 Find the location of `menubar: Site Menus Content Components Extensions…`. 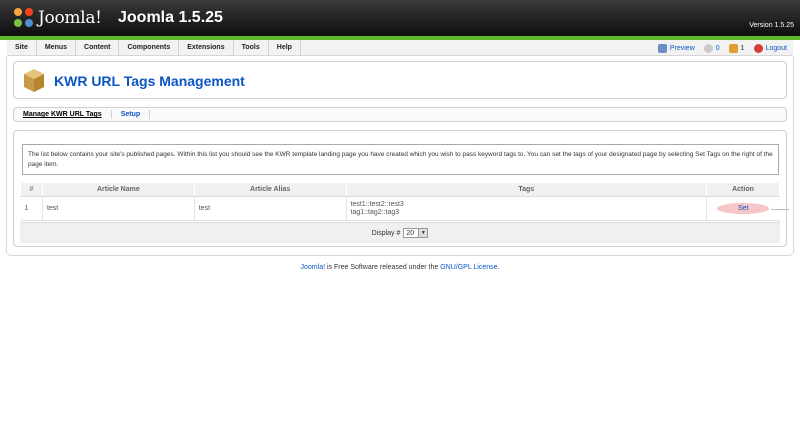

menubar: Site Menus Content Components Extensions… is located at coordinates (400, 48).